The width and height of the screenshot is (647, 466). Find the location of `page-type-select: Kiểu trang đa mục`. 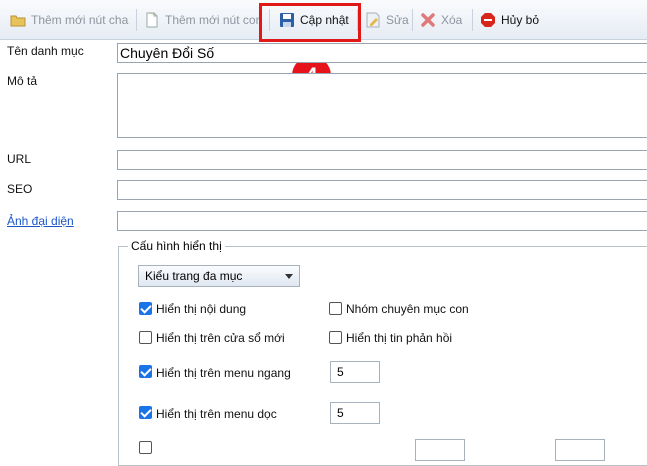

page-type-select: Kiểu trang đa mục is located at coordinates (219, 276).